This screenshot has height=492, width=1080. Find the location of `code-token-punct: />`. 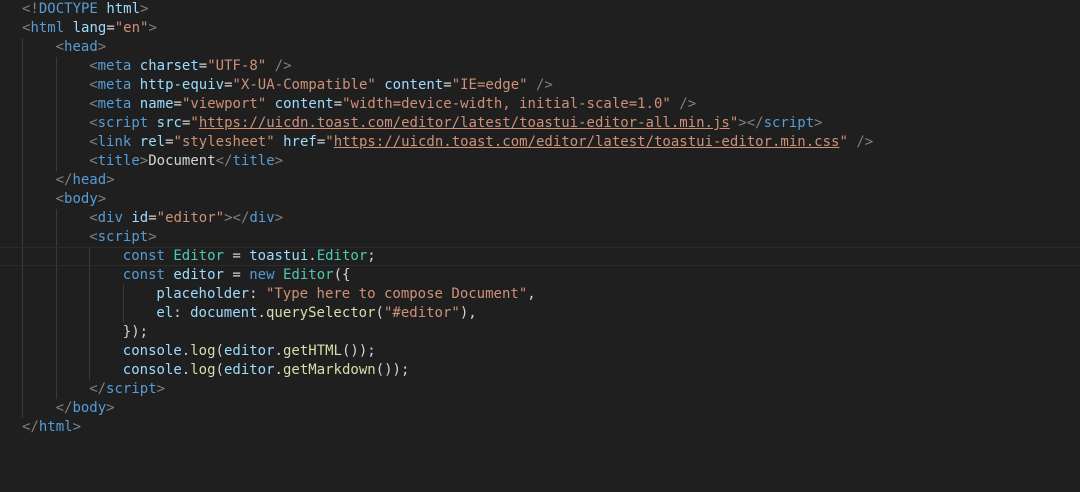

code-token-punct: /> is located at coordinates (544, 85).